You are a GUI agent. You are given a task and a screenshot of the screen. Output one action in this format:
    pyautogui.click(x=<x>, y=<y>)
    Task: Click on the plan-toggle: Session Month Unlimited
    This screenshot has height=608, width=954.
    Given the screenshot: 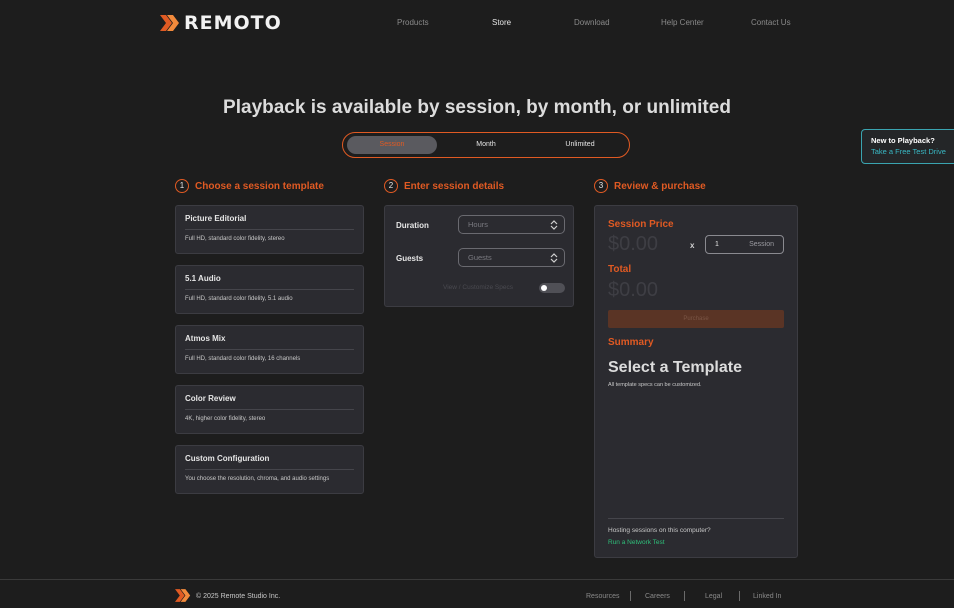 What is the action you would take?
    pyautogui.click(x=486, y=145)
    